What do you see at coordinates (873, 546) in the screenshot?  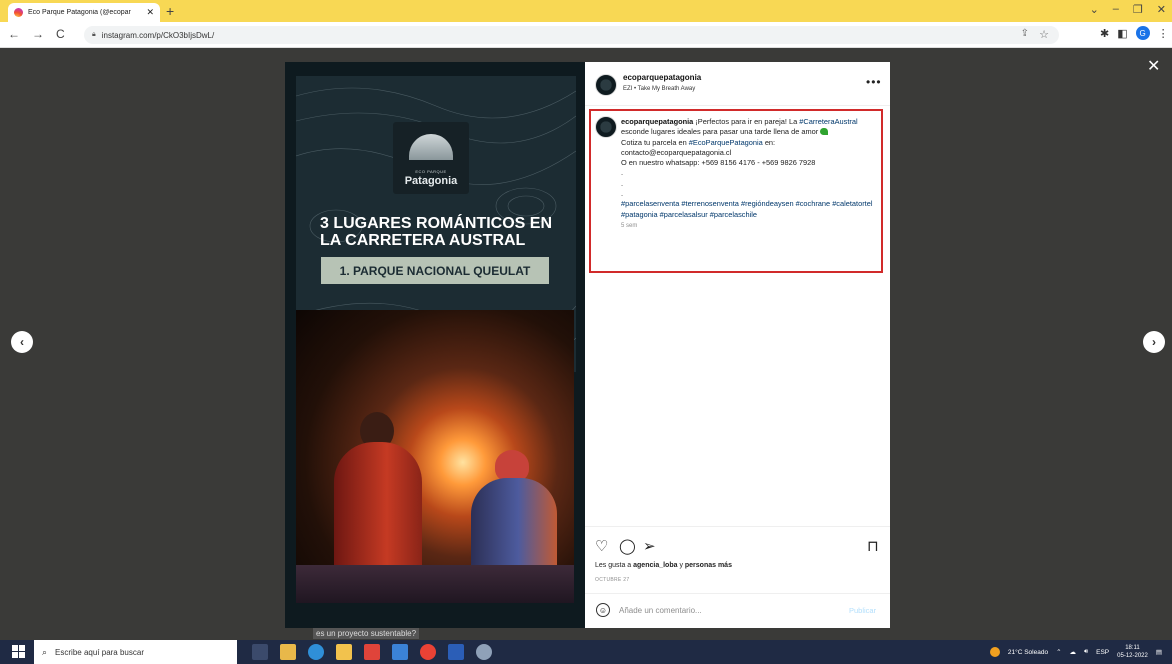 I see `bookmark-icon: ⊓` at bounding box center [873, 546].